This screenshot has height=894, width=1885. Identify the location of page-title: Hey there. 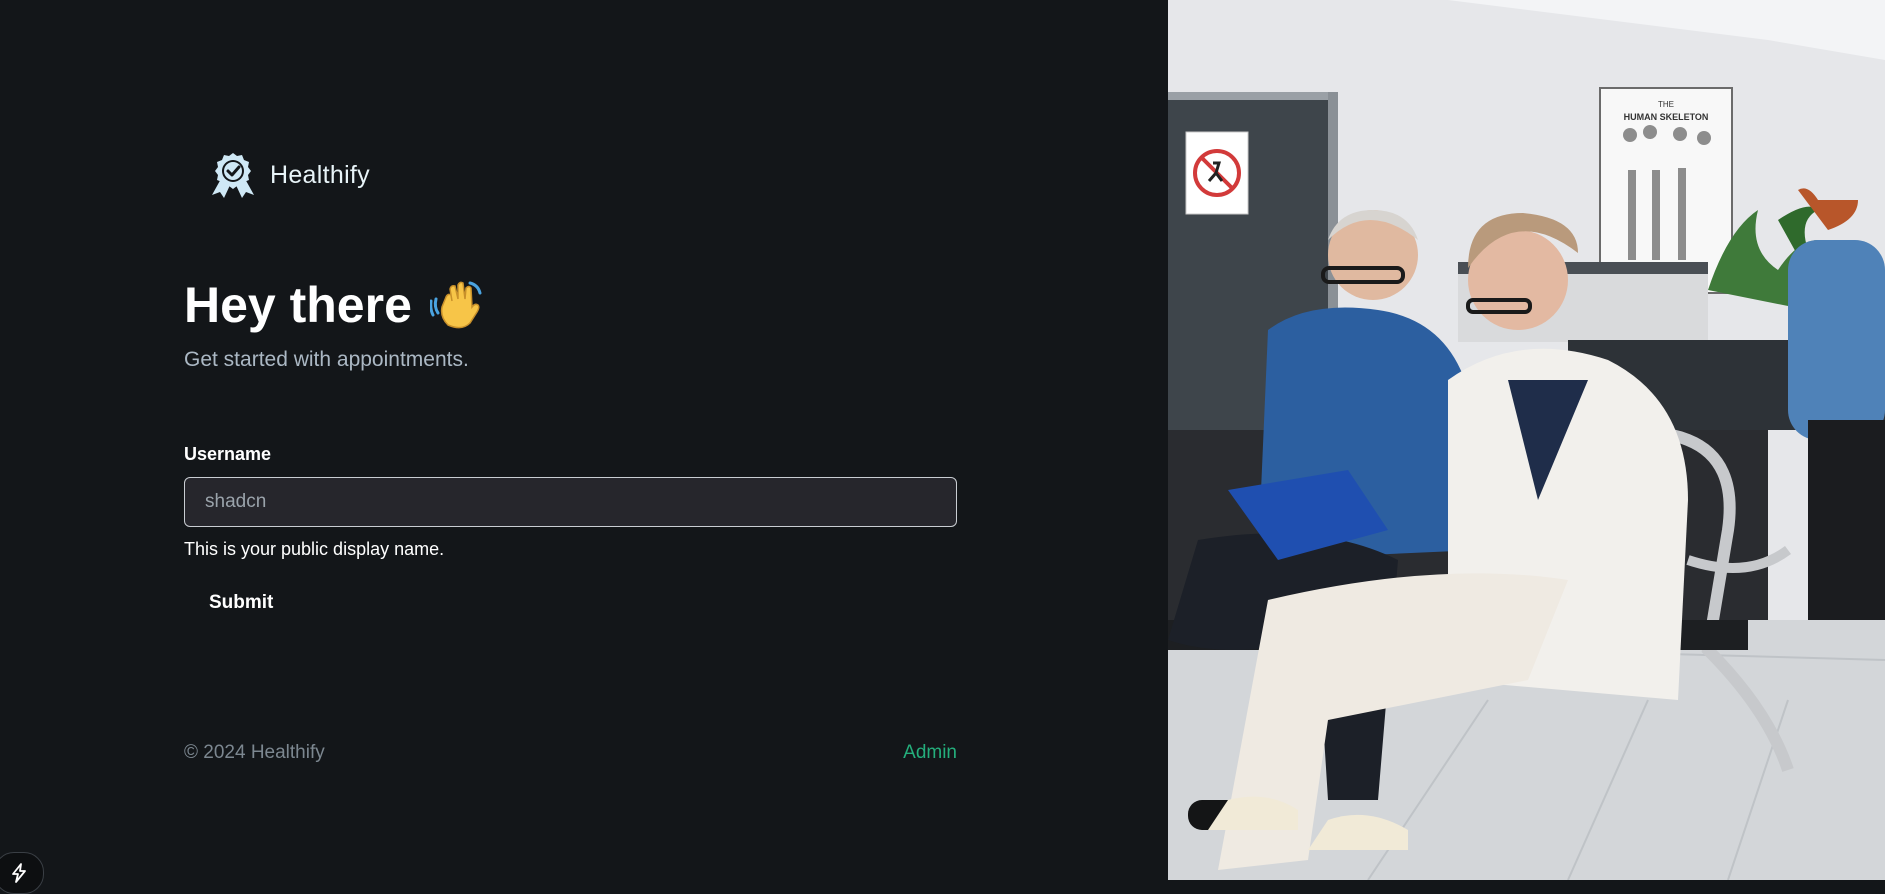
(335, 305).